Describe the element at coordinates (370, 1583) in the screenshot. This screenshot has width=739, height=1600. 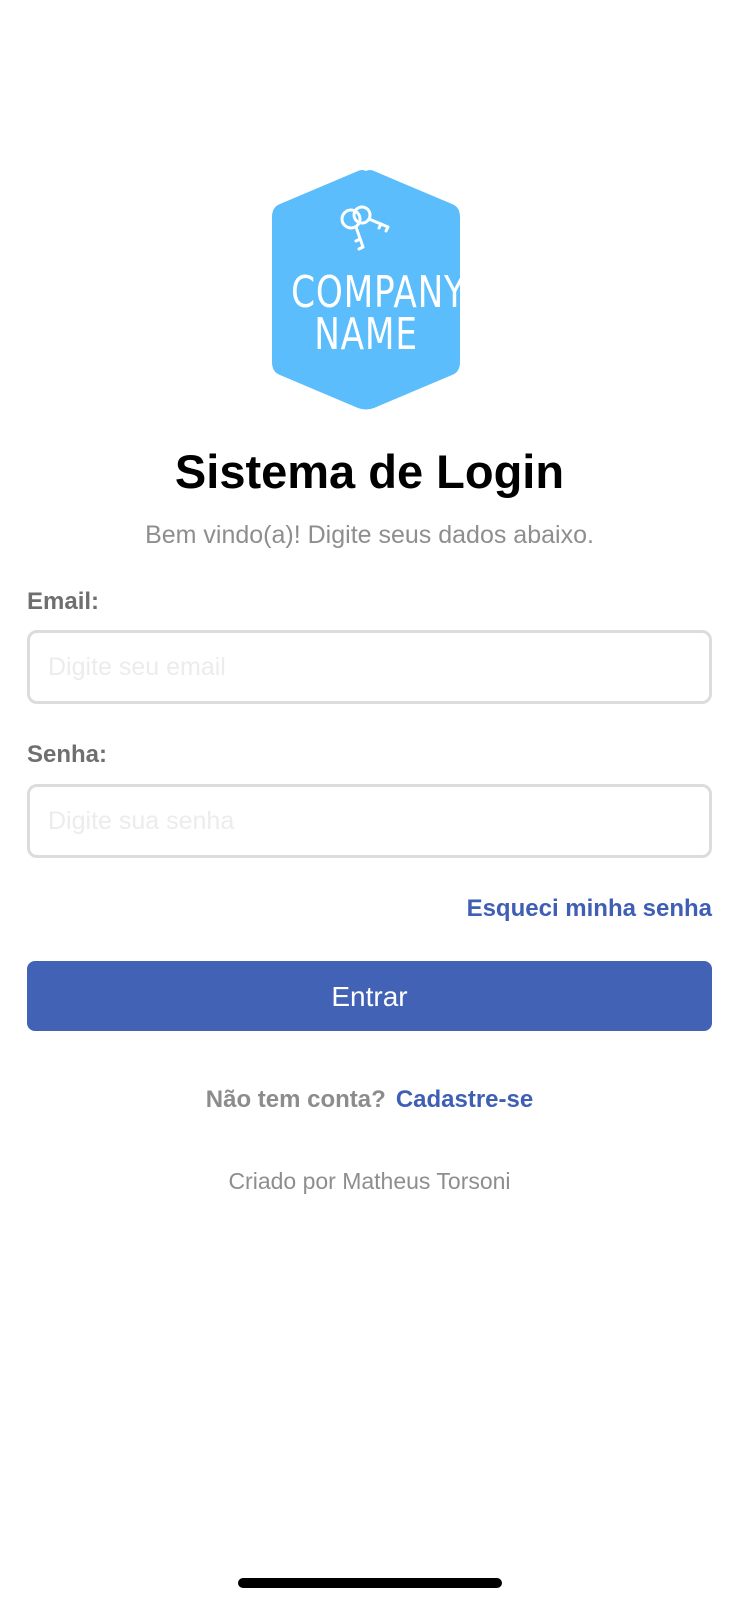
I see `home-indicator` at that location.